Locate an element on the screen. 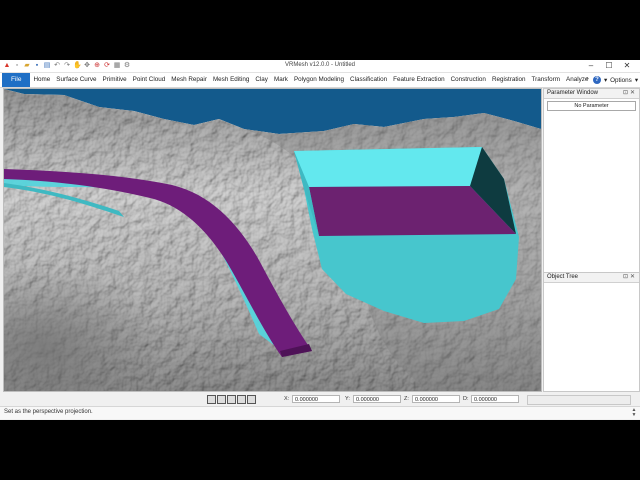 The width and height of the screenshot is (640, 480). view-iso-icon is located at coordinates (241, 399).